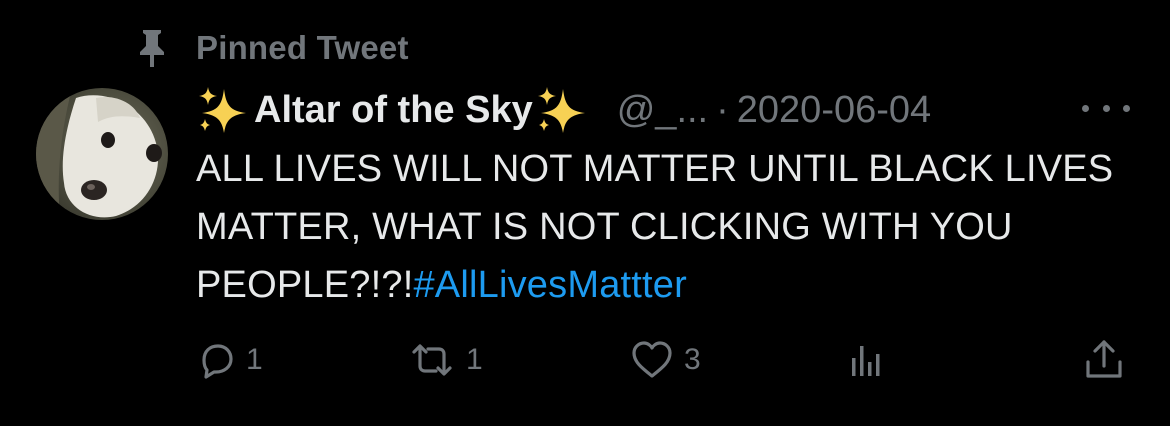 The height and width of the screenshot is (426, 1170). Describe the element at coordinates (102, 154) in the screenshot. I see `avatar` at that location.